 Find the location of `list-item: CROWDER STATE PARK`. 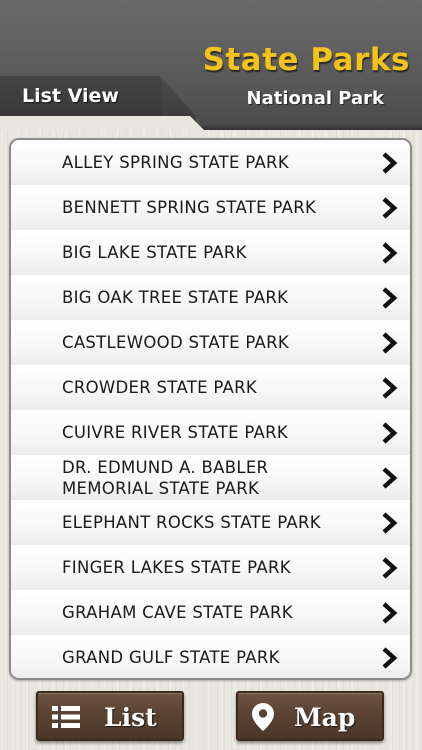

list-item: CROWDER STATE PARK is located at coordinates (210, 388).